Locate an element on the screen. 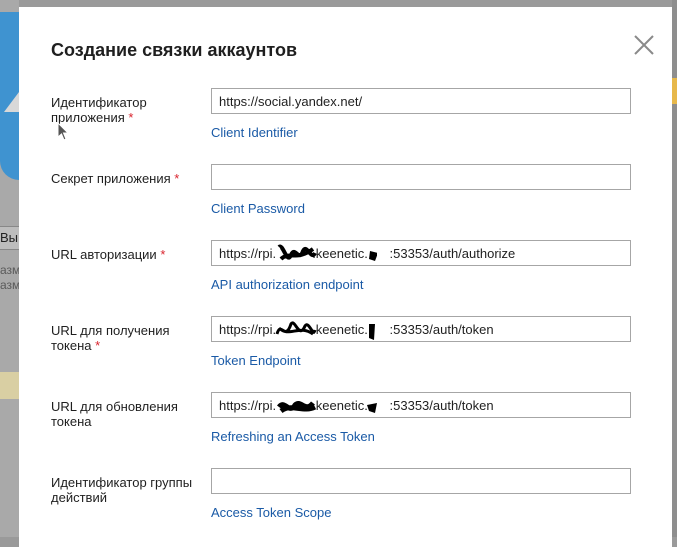  field-label-refresh-url: URL для обновления токена is located at coordinates (126, 414).